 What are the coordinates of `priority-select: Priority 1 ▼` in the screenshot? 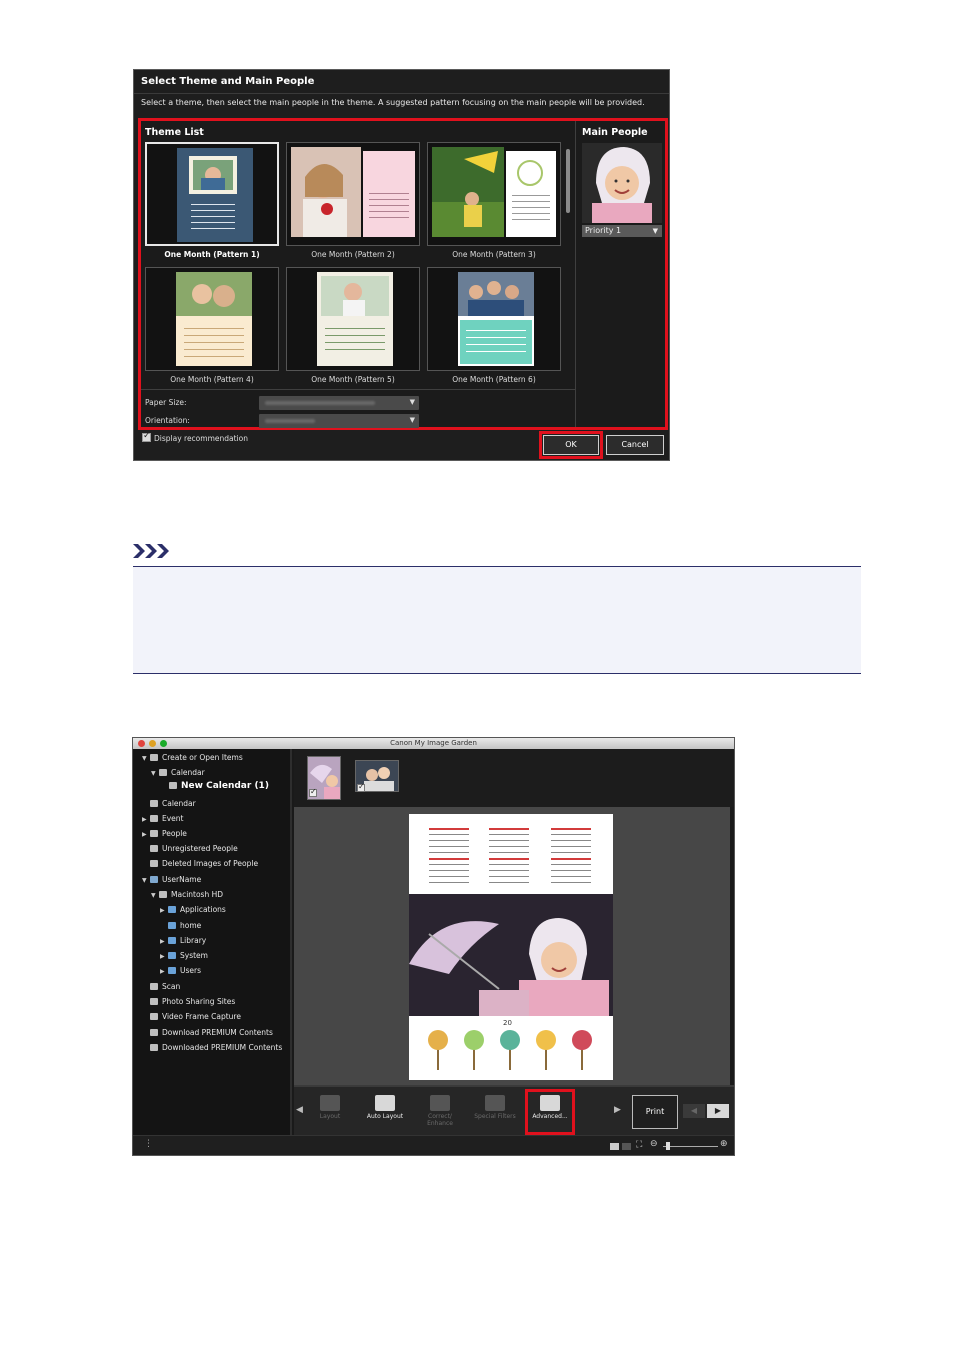 It's located at (622, 231).